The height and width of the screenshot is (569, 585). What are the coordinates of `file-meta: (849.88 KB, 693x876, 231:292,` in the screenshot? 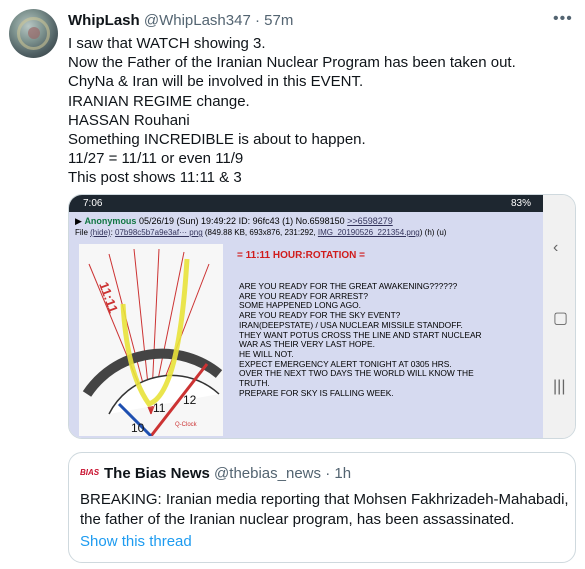 It's located at (260, 232).